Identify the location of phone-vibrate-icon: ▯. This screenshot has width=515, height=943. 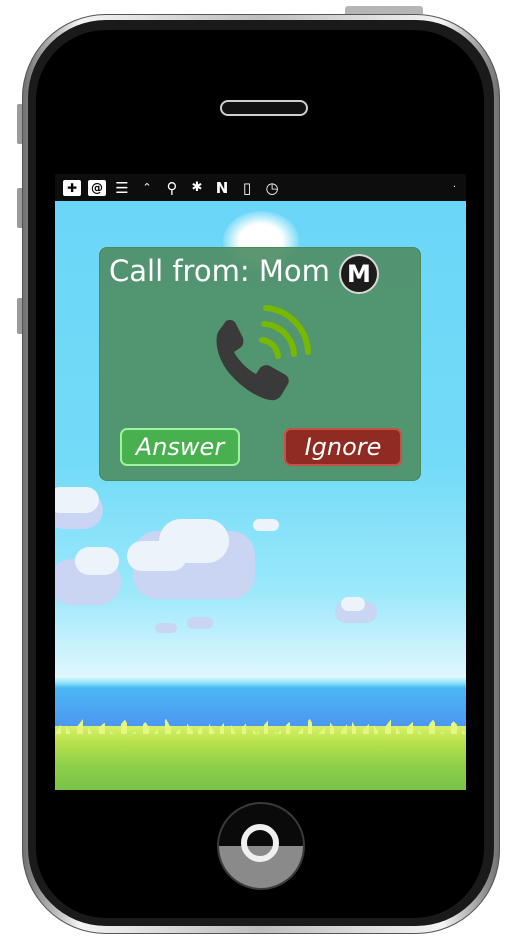
(247, 187).